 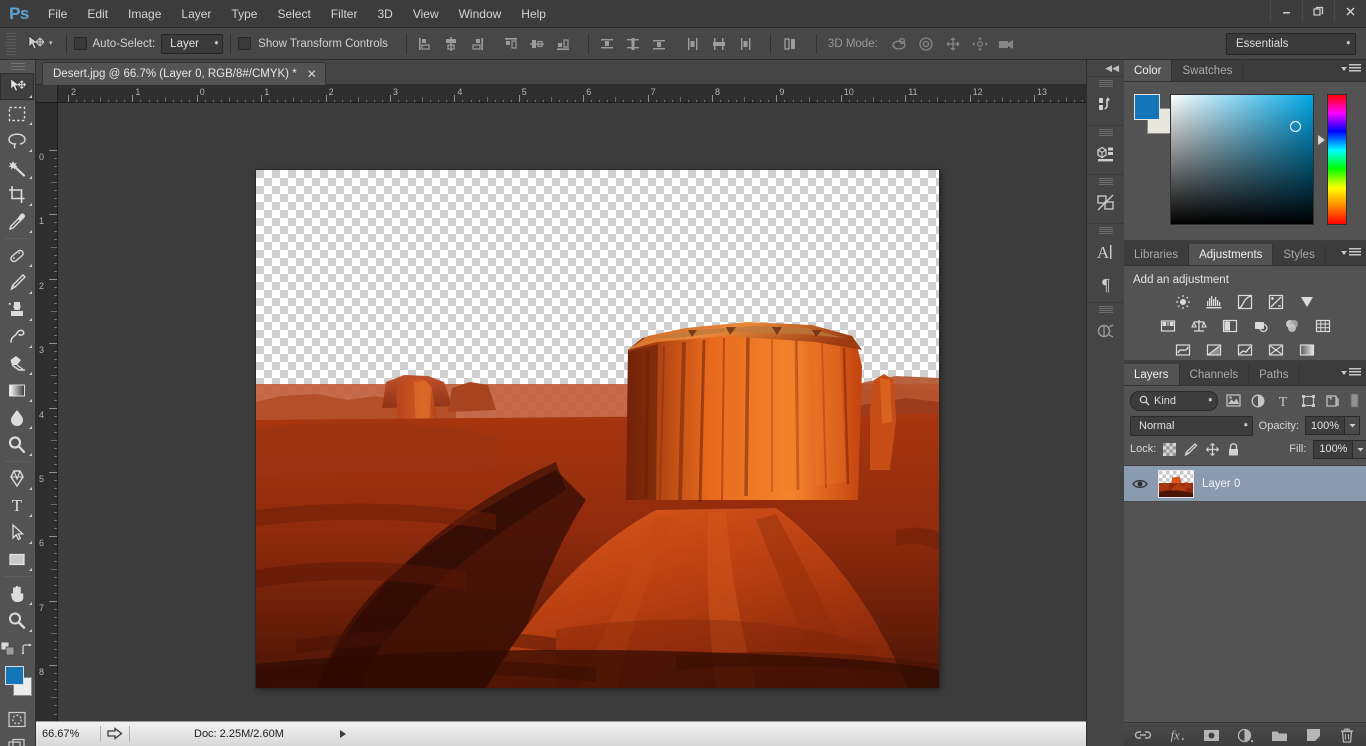 I want to click on crop-tool, so click(x=17, y=194).